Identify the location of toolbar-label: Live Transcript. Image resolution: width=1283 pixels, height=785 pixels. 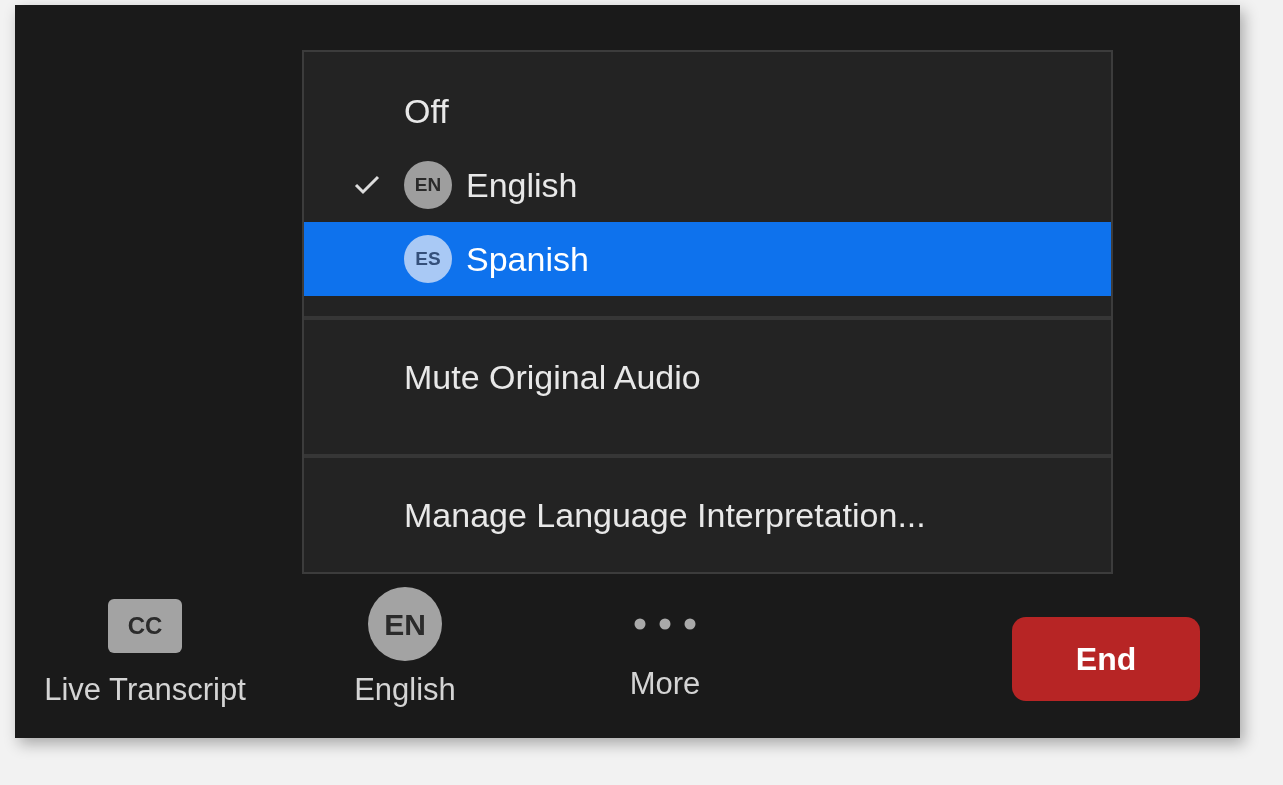
(145, 690).